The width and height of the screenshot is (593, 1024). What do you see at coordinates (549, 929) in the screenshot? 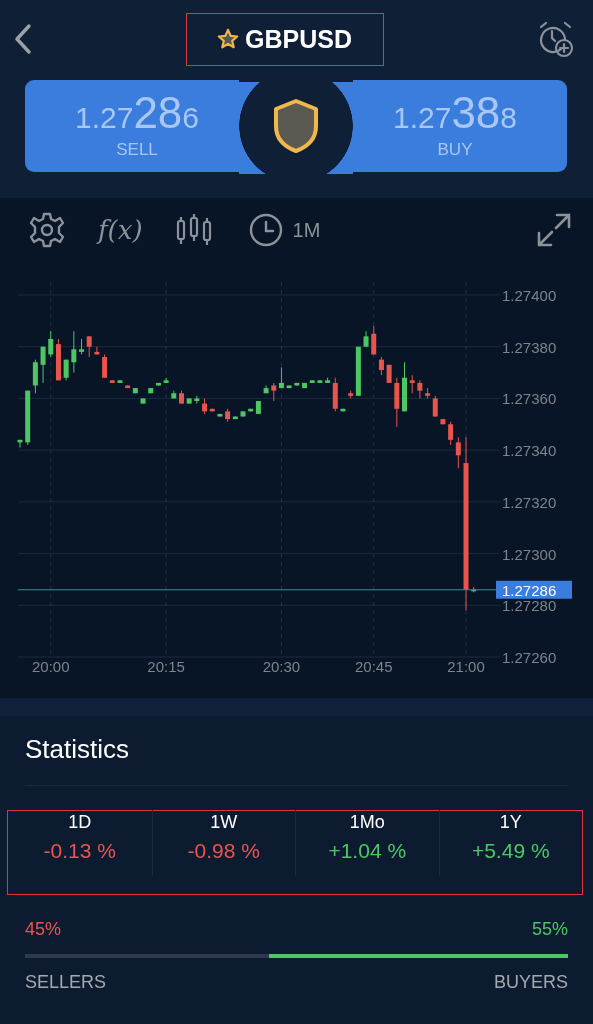
I see `buyers-percentage: 55%` at bounding box center [549, 929].